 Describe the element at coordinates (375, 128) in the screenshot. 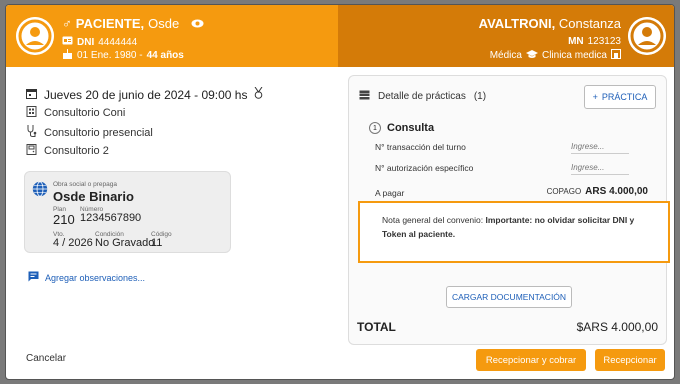

I see `practice-number: 1` at that location.